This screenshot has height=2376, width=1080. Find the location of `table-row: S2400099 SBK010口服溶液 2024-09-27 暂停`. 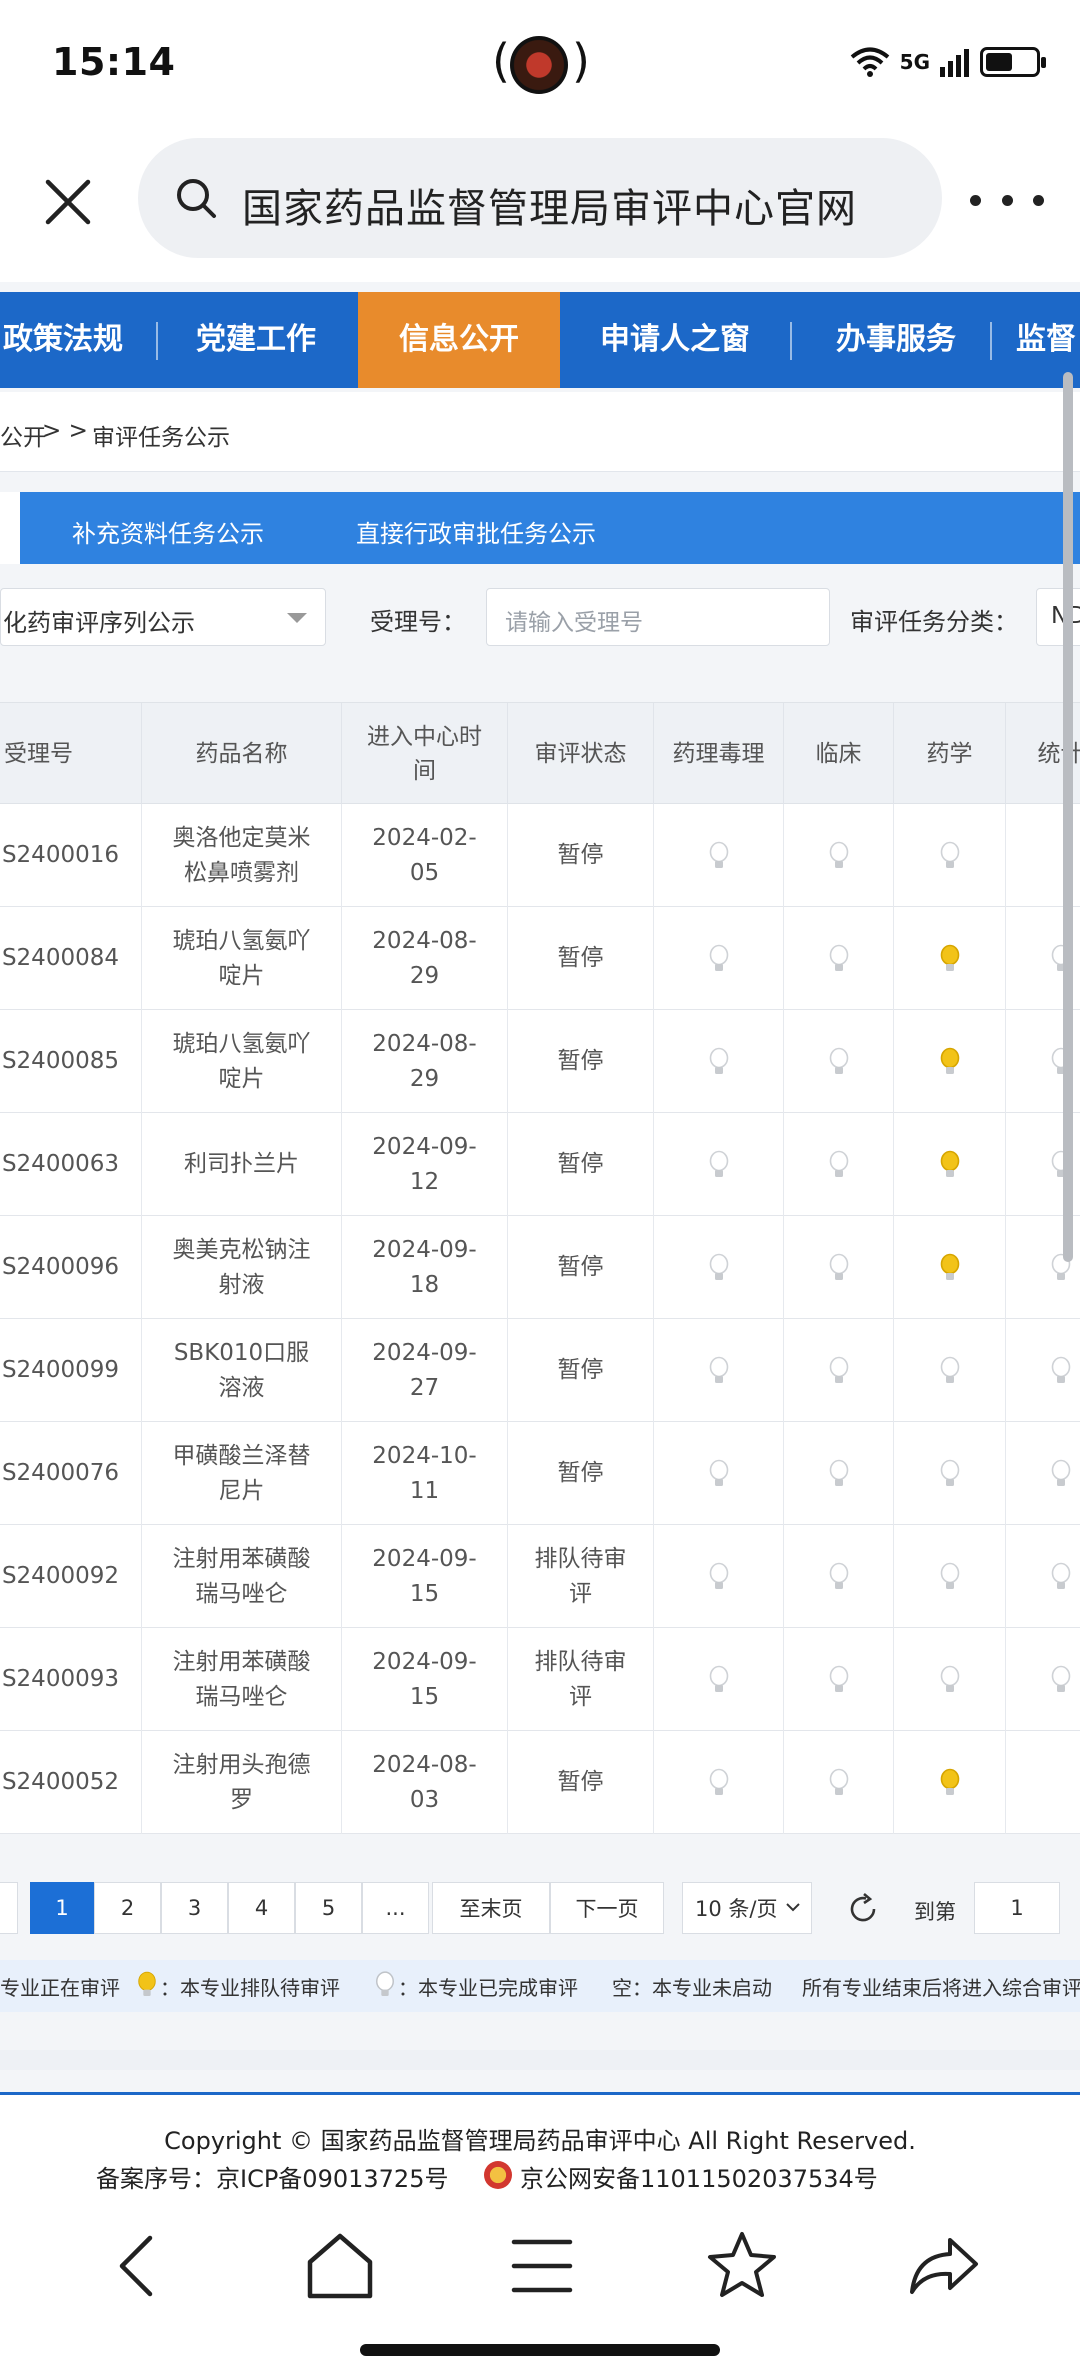

table-row: S2400099 SBK010口服溶液 2024-09-27 暂停 is located at coordinates (540, 1370).